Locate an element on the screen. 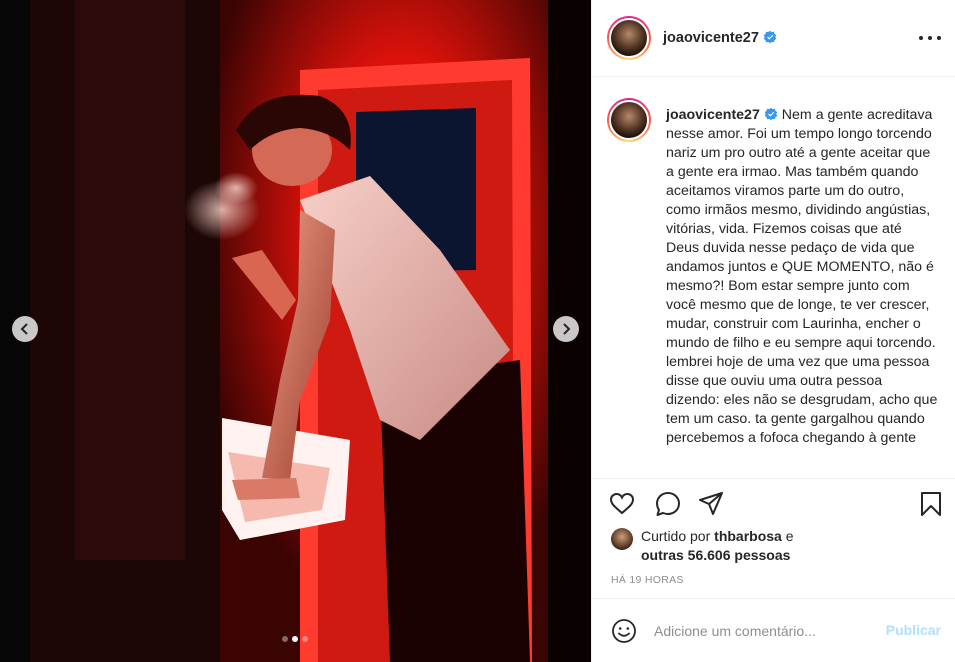 The height and width of the screenshot is (662, 955). bookmark-icon is located at coordinates (931, 504).